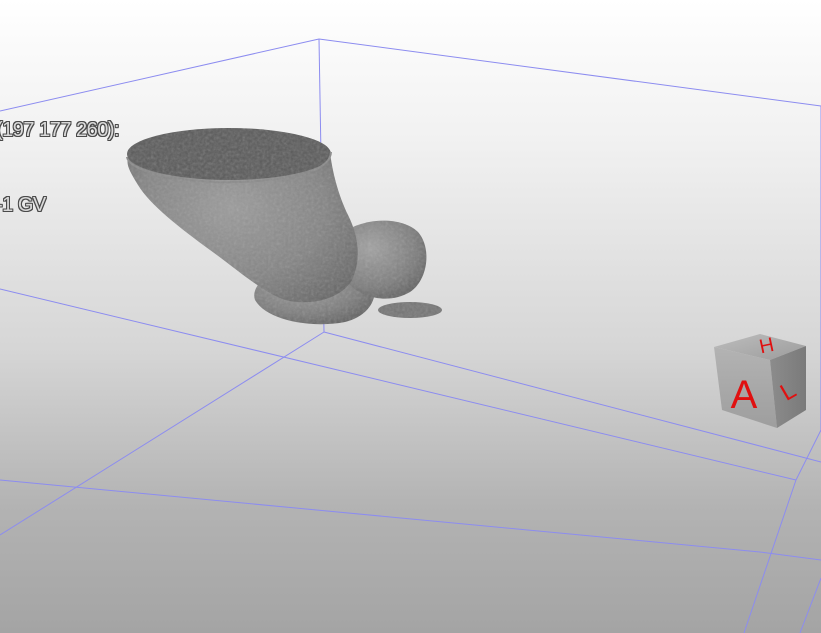  Describe the element at coordinates (284, 226) in the screenshot. I see `volume-render-object` at that location.